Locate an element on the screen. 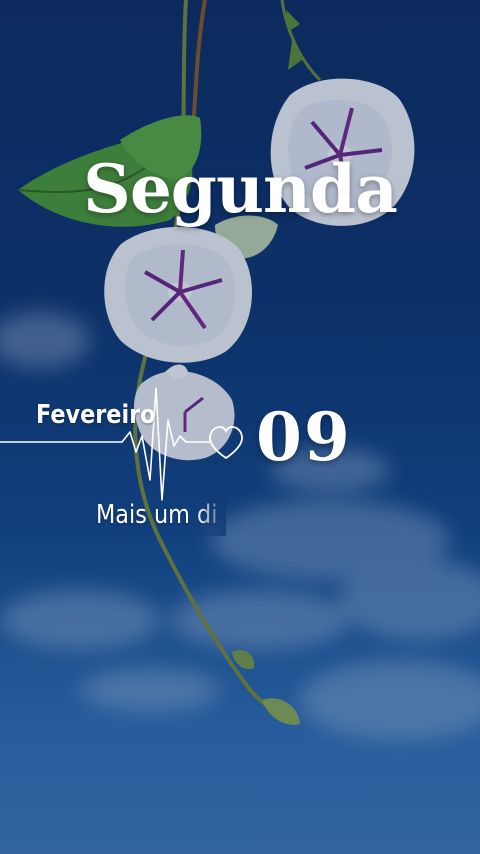 This screenshot has height=854, width=480. weekday-title: Segunda is located at coordinates (240, 189).